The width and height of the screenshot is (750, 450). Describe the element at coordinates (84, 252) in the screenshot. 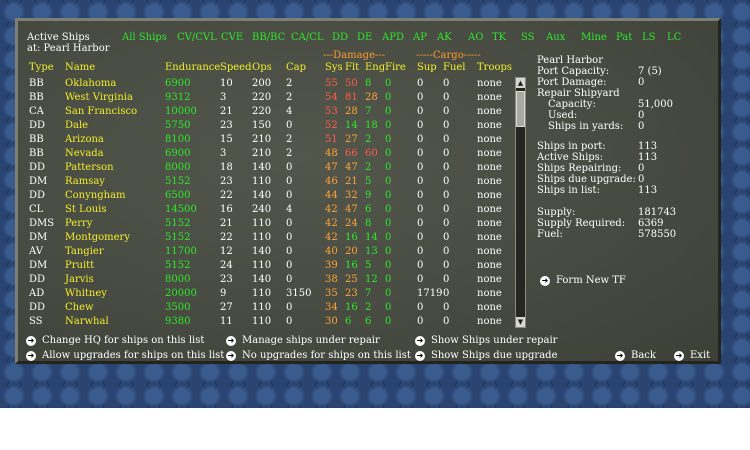

I see `ship-name-cell: Tangier` at that location.